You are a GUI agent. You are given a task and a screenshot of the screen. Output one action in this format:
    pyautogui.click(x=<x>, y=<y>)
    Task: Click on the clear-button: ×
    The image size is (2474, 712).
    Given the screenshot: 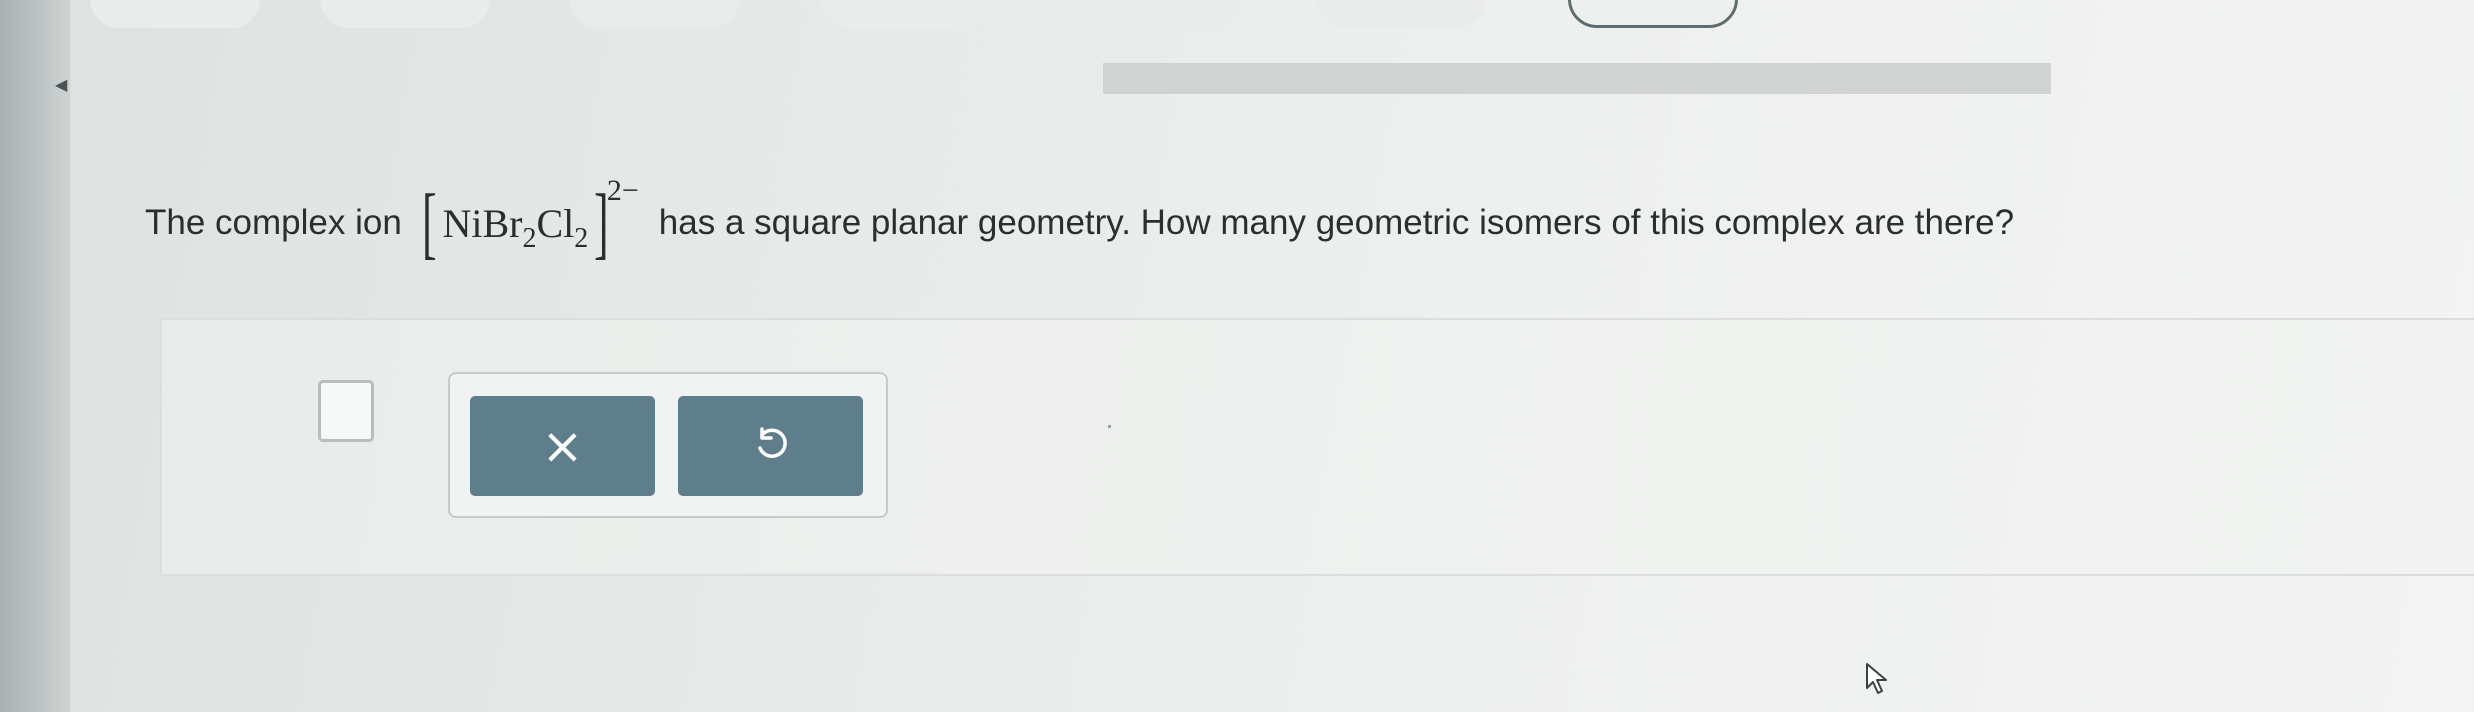 What is the action you would take?
    pyautogui.click(x=562, y=446)
    